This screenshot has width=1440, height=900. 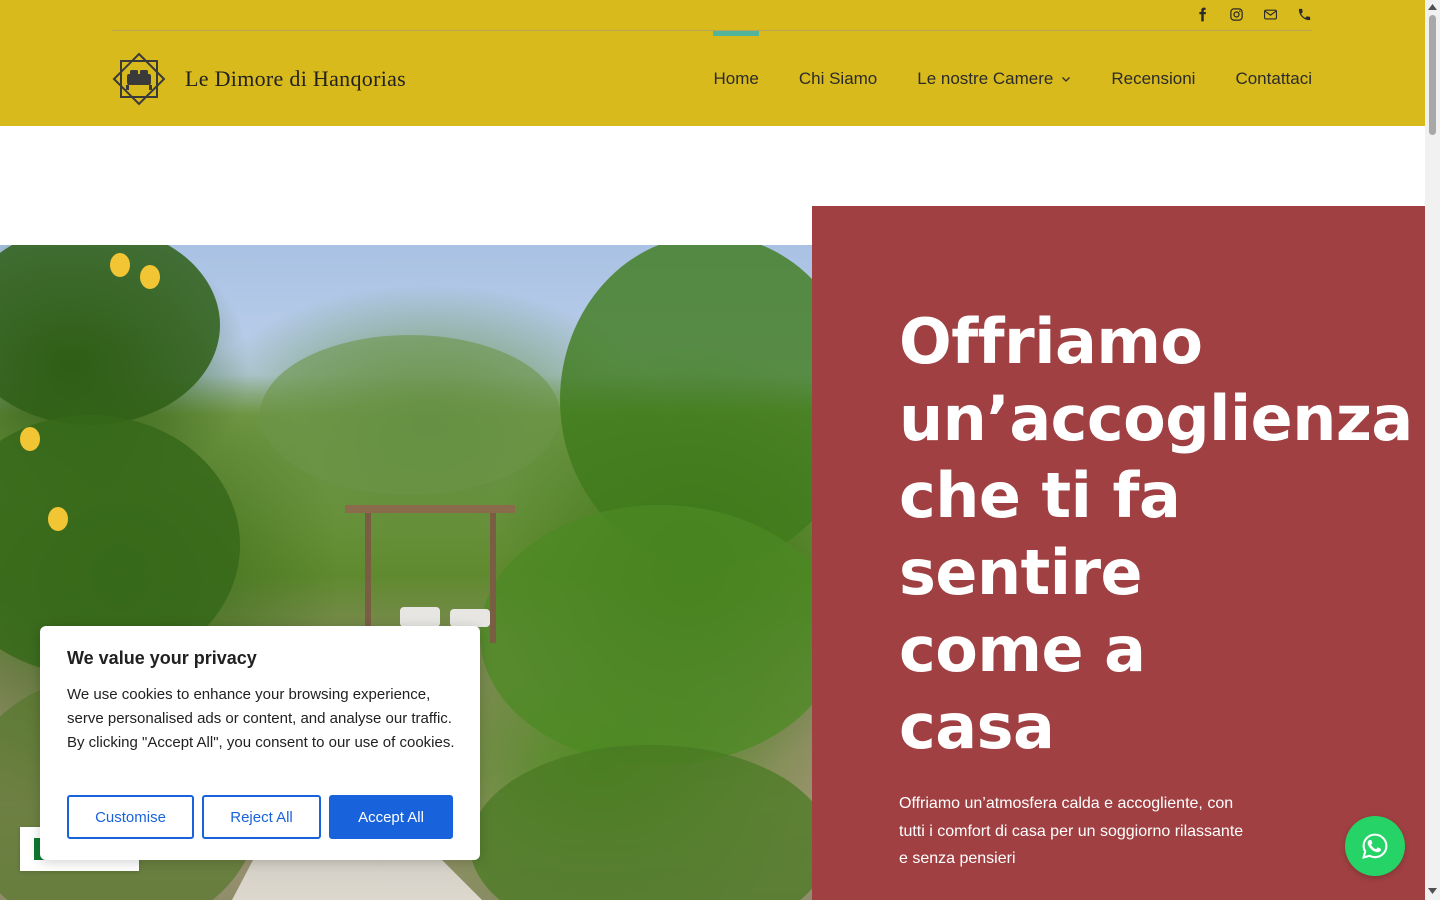 What do you see at coordinates (838, 78) in the screenshot?
I see `nav-item-chi-siamo: Chi Siamo` at bounding box center [838, 78].